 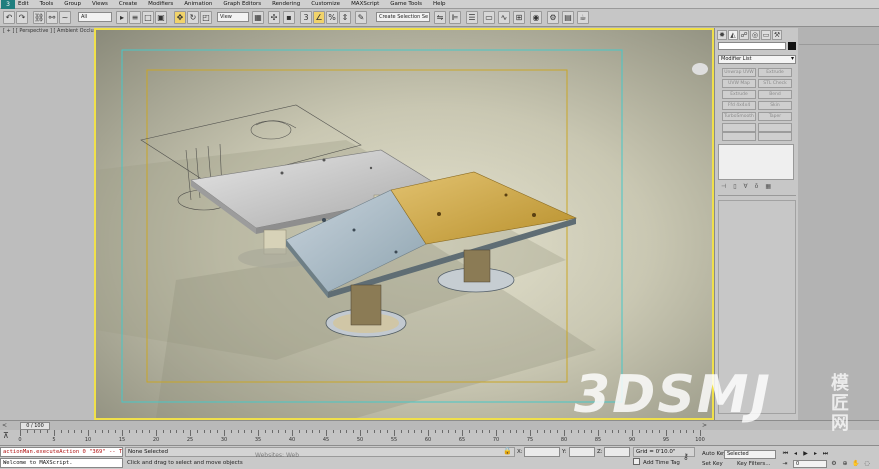 I want to click on menu-views: Views, so click(x=100, y=4).